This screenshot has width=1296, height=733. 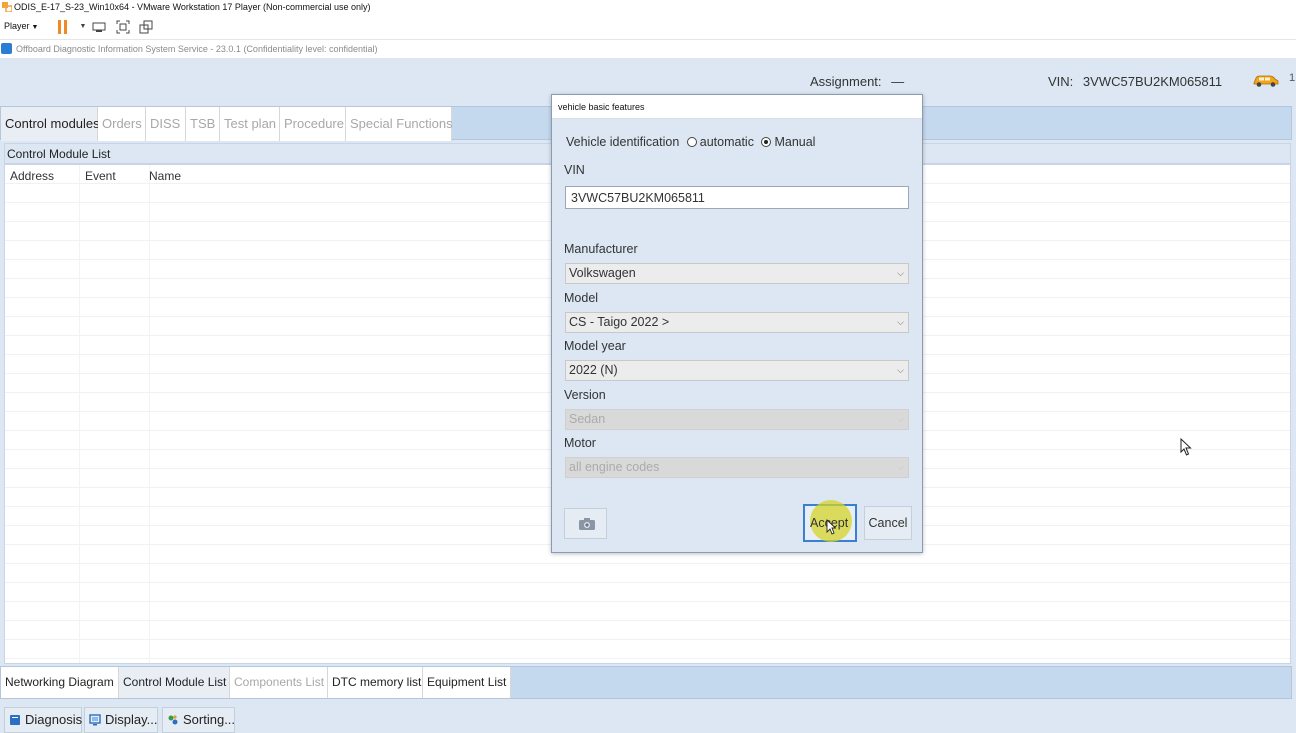 I want to click on manufacturer-select: Volkswagen ⌵, so click(x=737, y=273).